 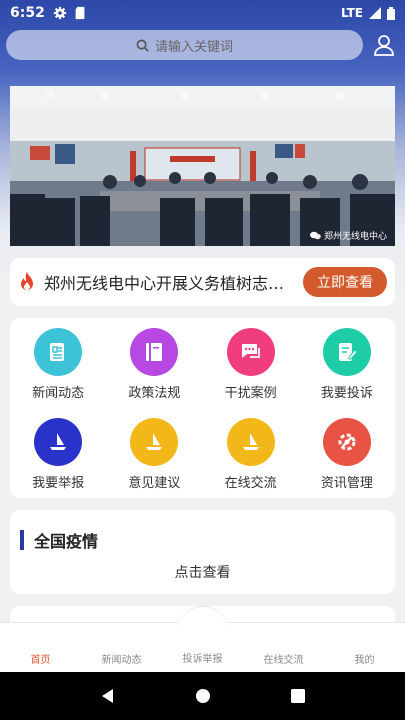 What do you see at coordinates (142, 45) in the screenshot?
I see `search-icon` at bounding box center [142, 45].